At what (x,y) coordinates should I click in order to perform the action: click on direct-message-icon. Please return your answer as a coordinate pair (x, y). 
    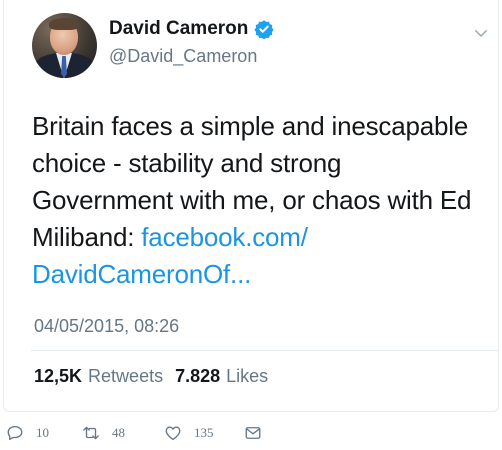
    Looking at the image, I should click on (253, 433).